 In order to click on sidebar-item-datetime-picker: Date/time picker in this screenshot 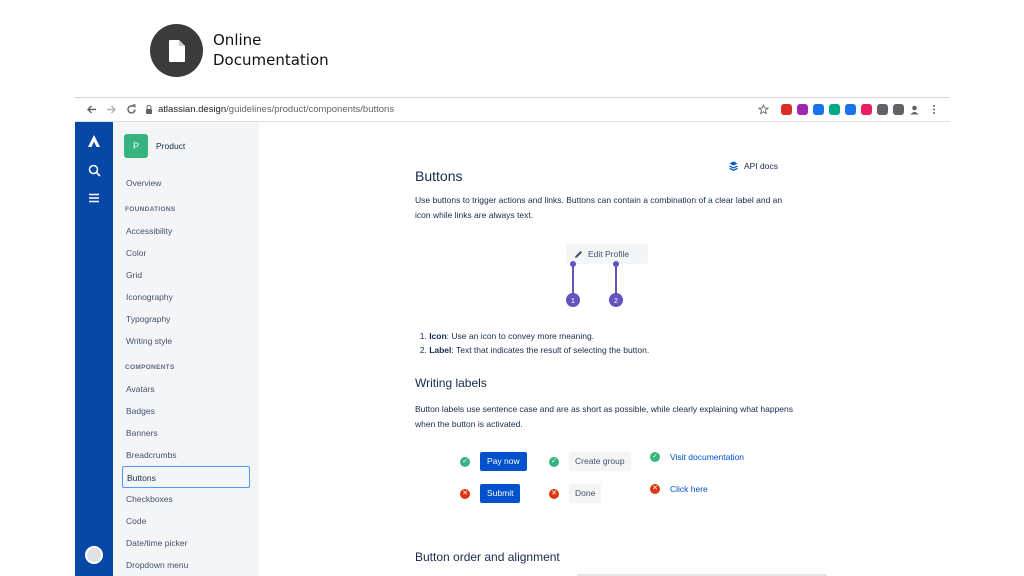, I will do `click(186, 543)`.